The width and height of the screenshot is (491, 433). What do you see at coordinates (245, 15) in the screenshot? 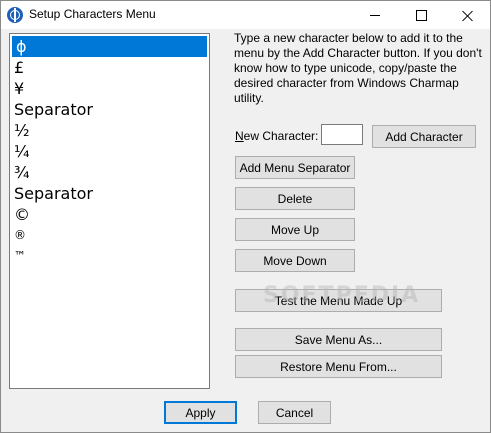
I see `title-bar: Setup Characters Menu` at bounding box center [245, 15].